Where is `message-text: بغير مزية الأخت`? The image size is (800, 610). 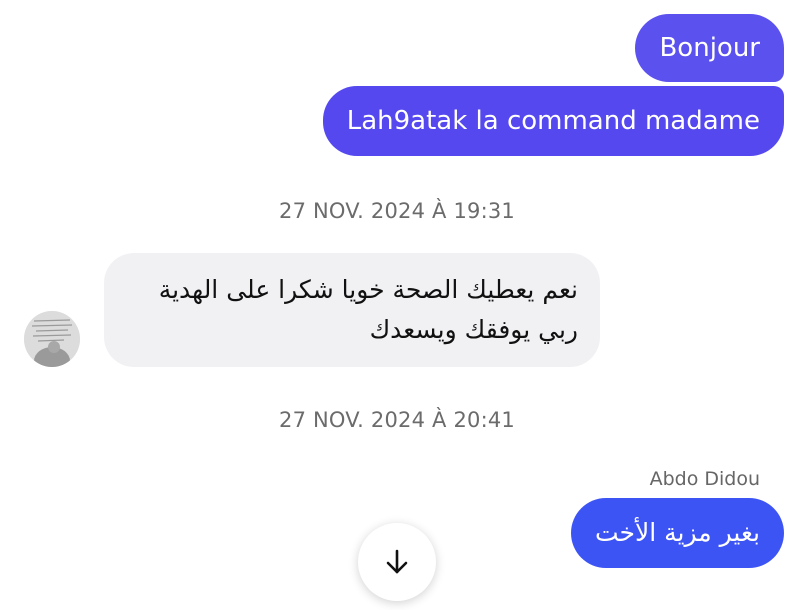 message-text: بغير مزية الأخت is located at coordinates (677, 532).